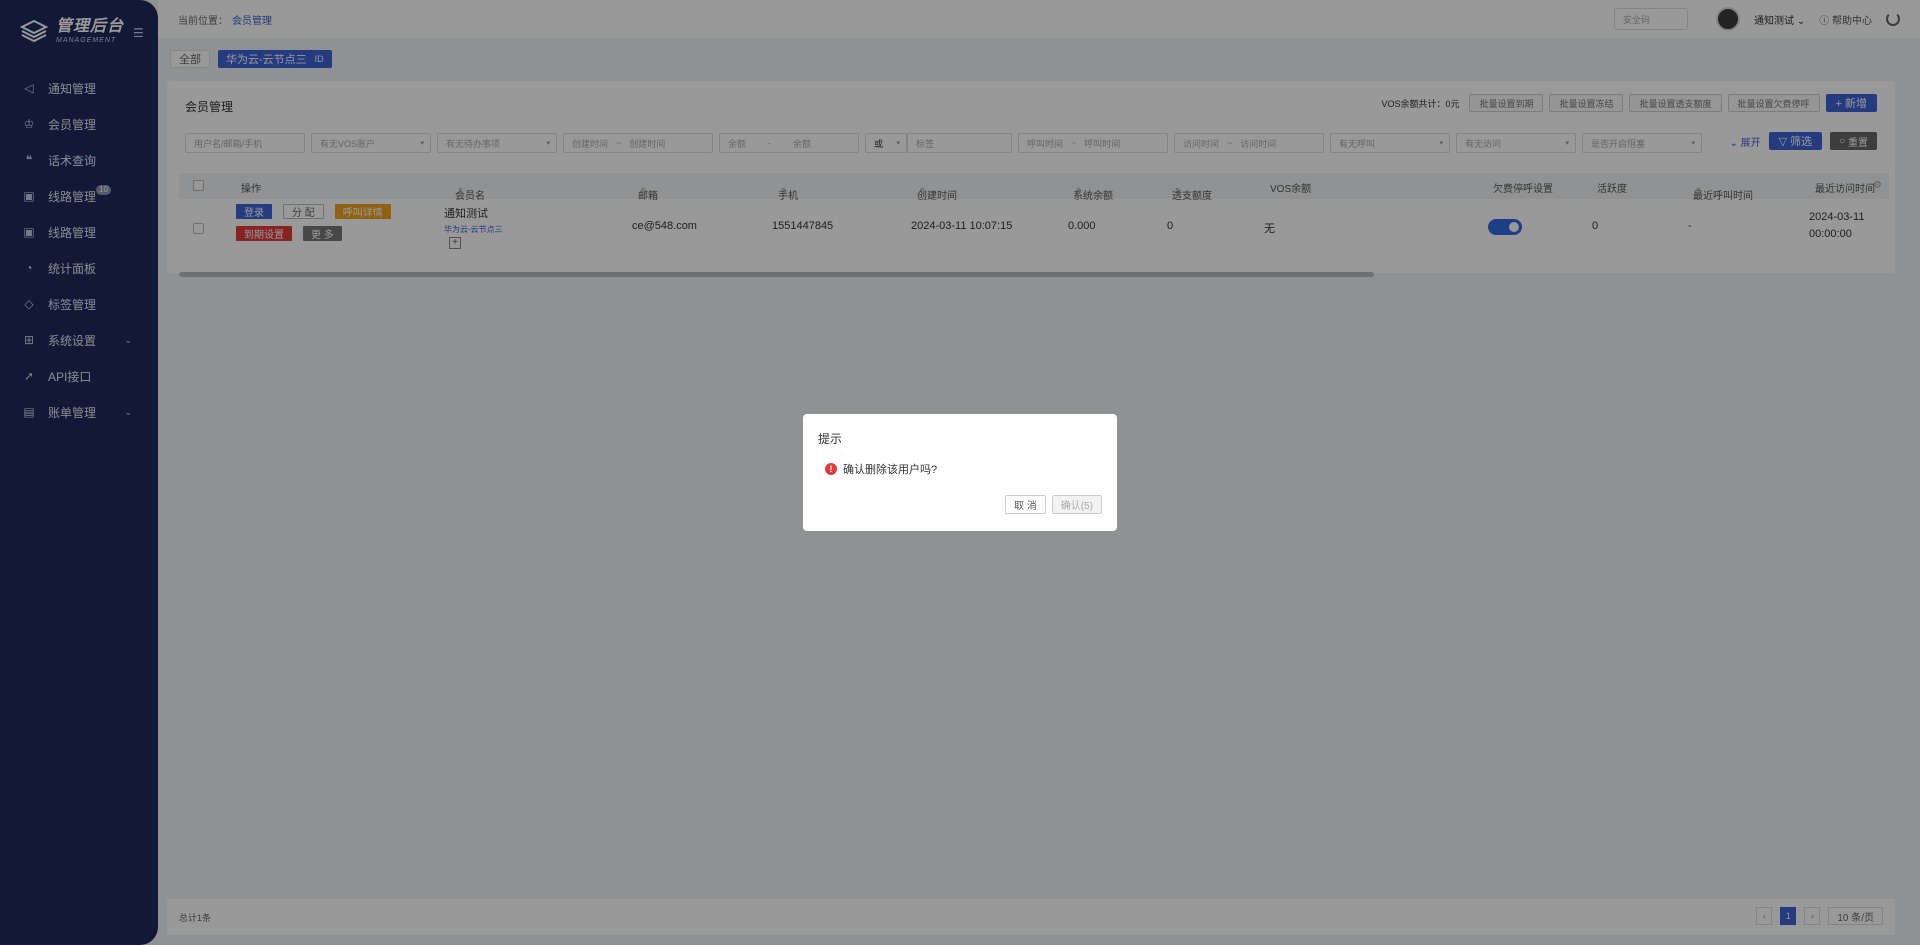  I want to click on dialog-message: ! 确认删除该用户吗?, so click(881, 469).